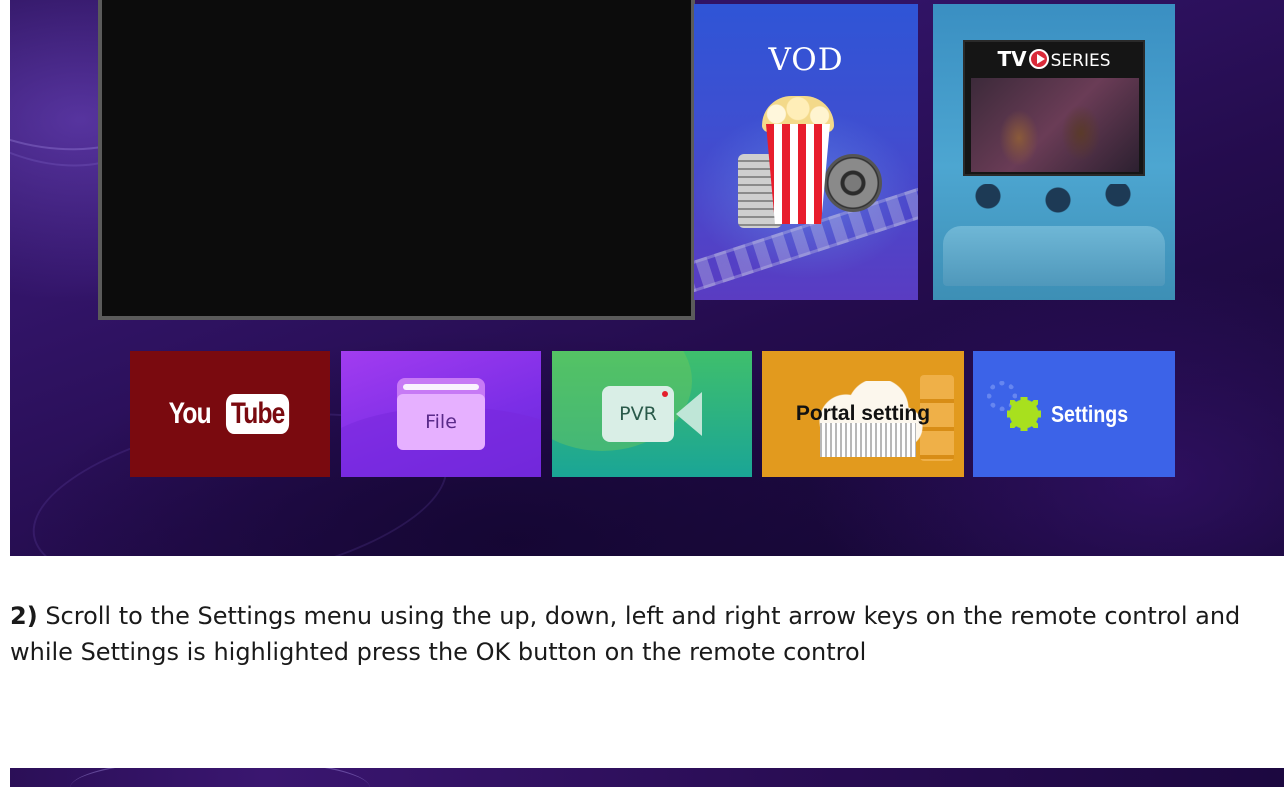  Describe the element at coordinates (798, 174) in the screenshot. I see `popcorn-bucket-icon` at that location.